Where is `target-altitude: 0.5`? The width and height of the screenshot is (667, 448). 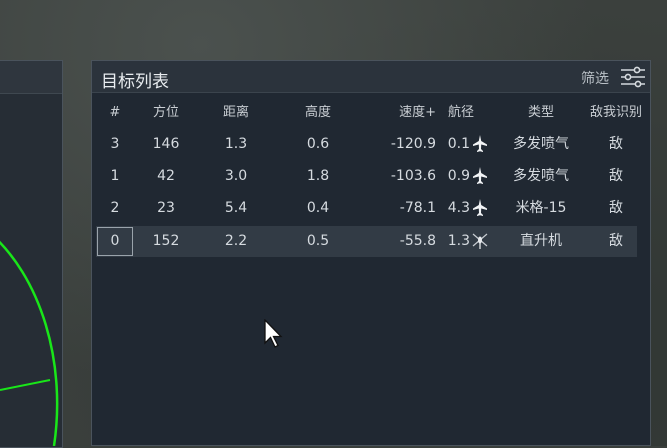 target-altitude: 0.5 is located at coordinates (318, 241).